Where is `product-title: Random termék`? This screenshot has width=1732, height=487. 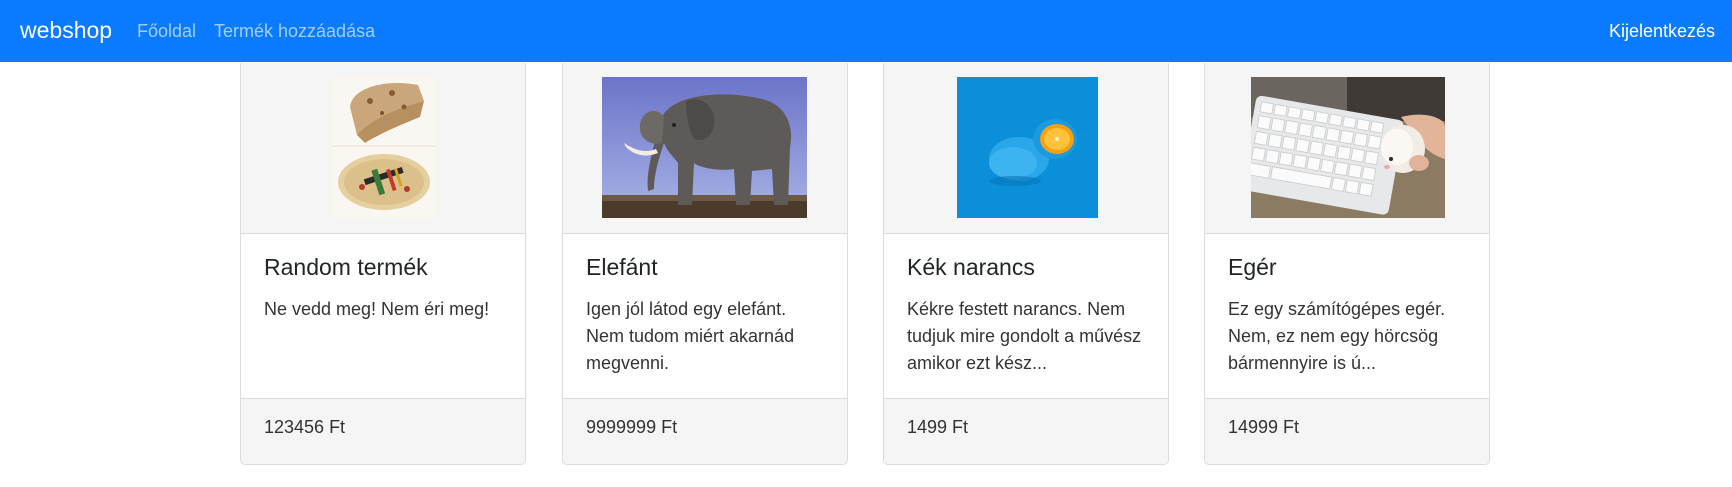
product-title: Random termék is located at coordinates (346, 267).